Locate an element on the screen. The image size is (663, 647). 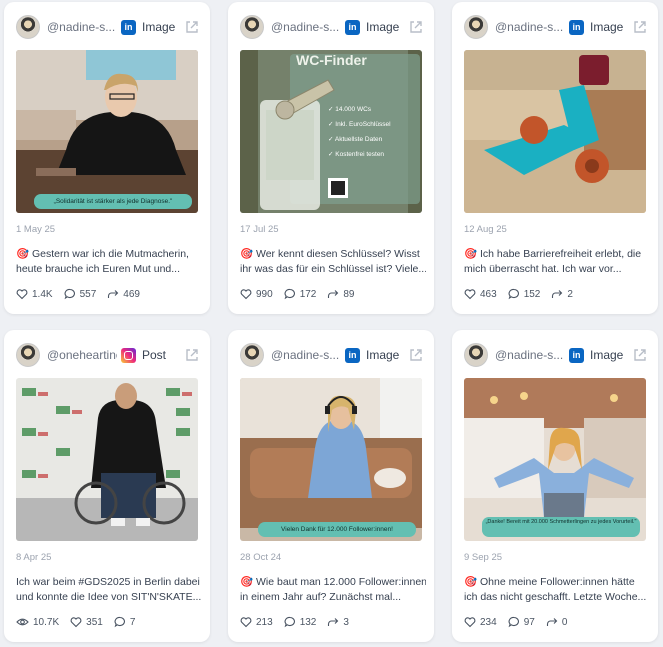
post-stats: 463 152 2 is located at coordinates (524, 294).